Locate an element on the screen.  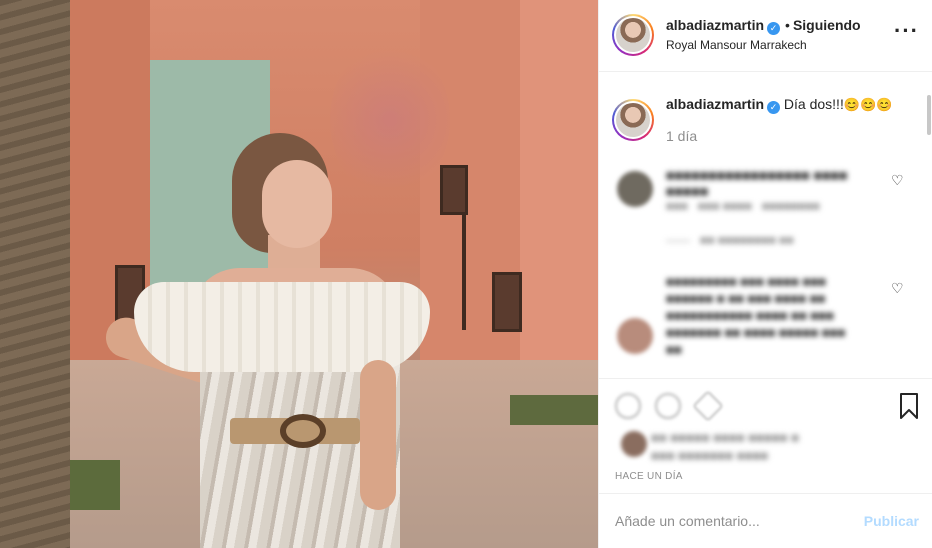
author-username: albadiazmartin is located at coordinates (715, 25).